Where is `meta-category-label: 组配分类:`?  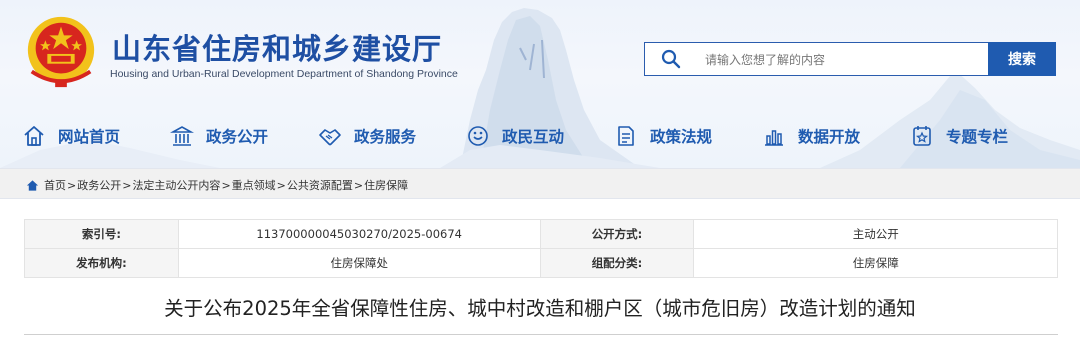
meta-category-label: 组配分类: is located at coordinates (617, 263).